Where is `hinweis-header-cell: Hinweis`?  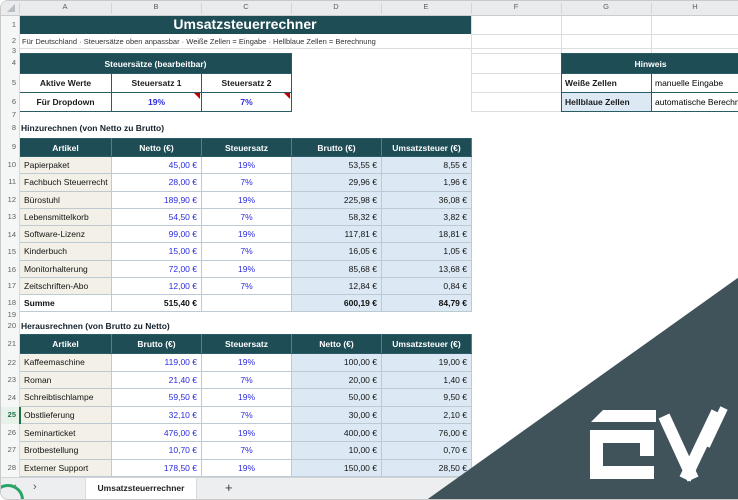
hinweis-header-cell: Hinweis is located at coordinates (649, 63).